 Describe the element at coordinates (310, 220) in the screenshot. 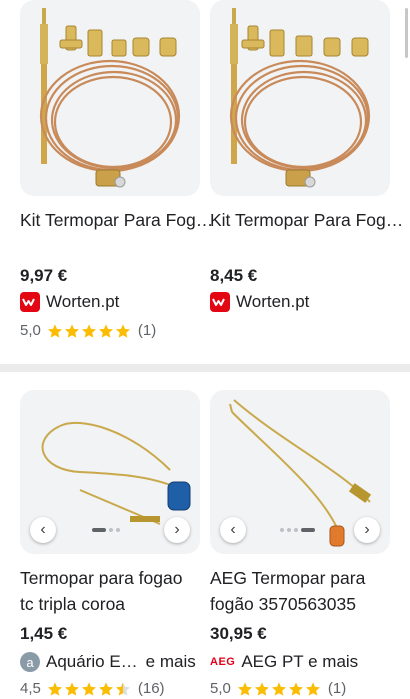

I see `product-title: Kit Termopar Para Fogão A Gás` at that location.